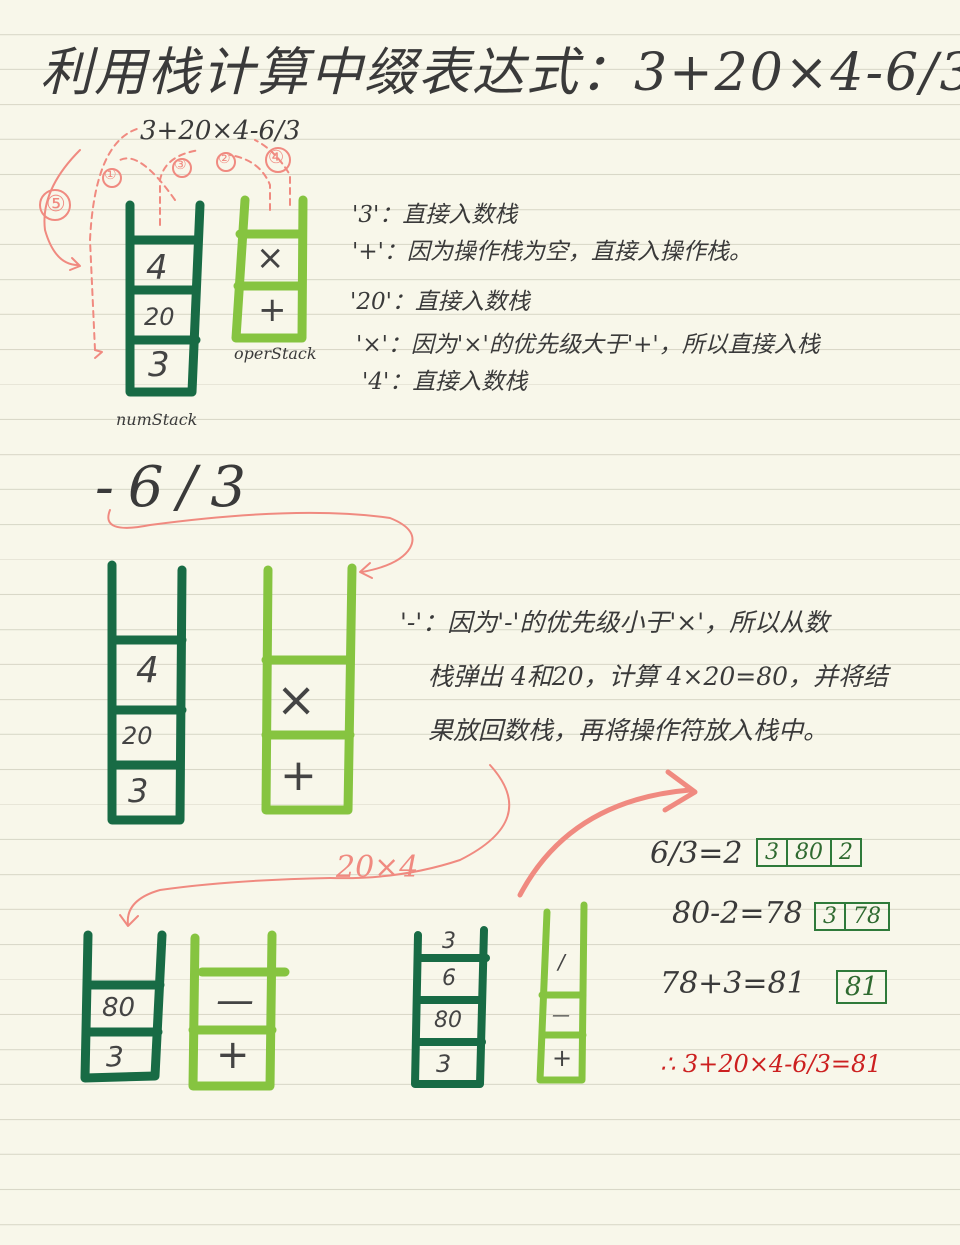 The height and width of the screenshot is (1245, 960). I want to click on num2-cell-1: 20, so click(137, 736).